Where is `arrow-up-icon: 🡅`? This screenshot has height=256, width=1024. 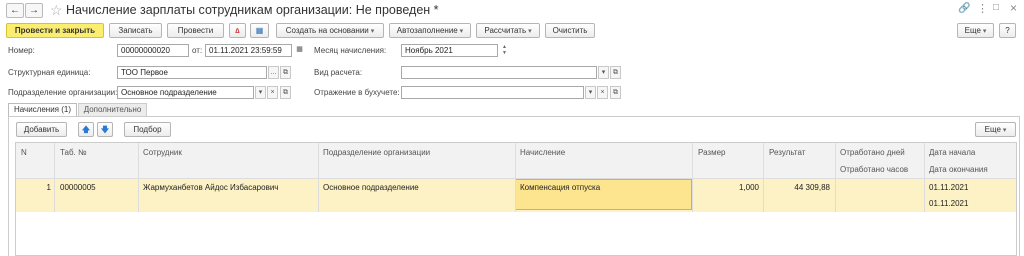 arrow-up-icon: 🡅 is located at coordinates (86, 129).